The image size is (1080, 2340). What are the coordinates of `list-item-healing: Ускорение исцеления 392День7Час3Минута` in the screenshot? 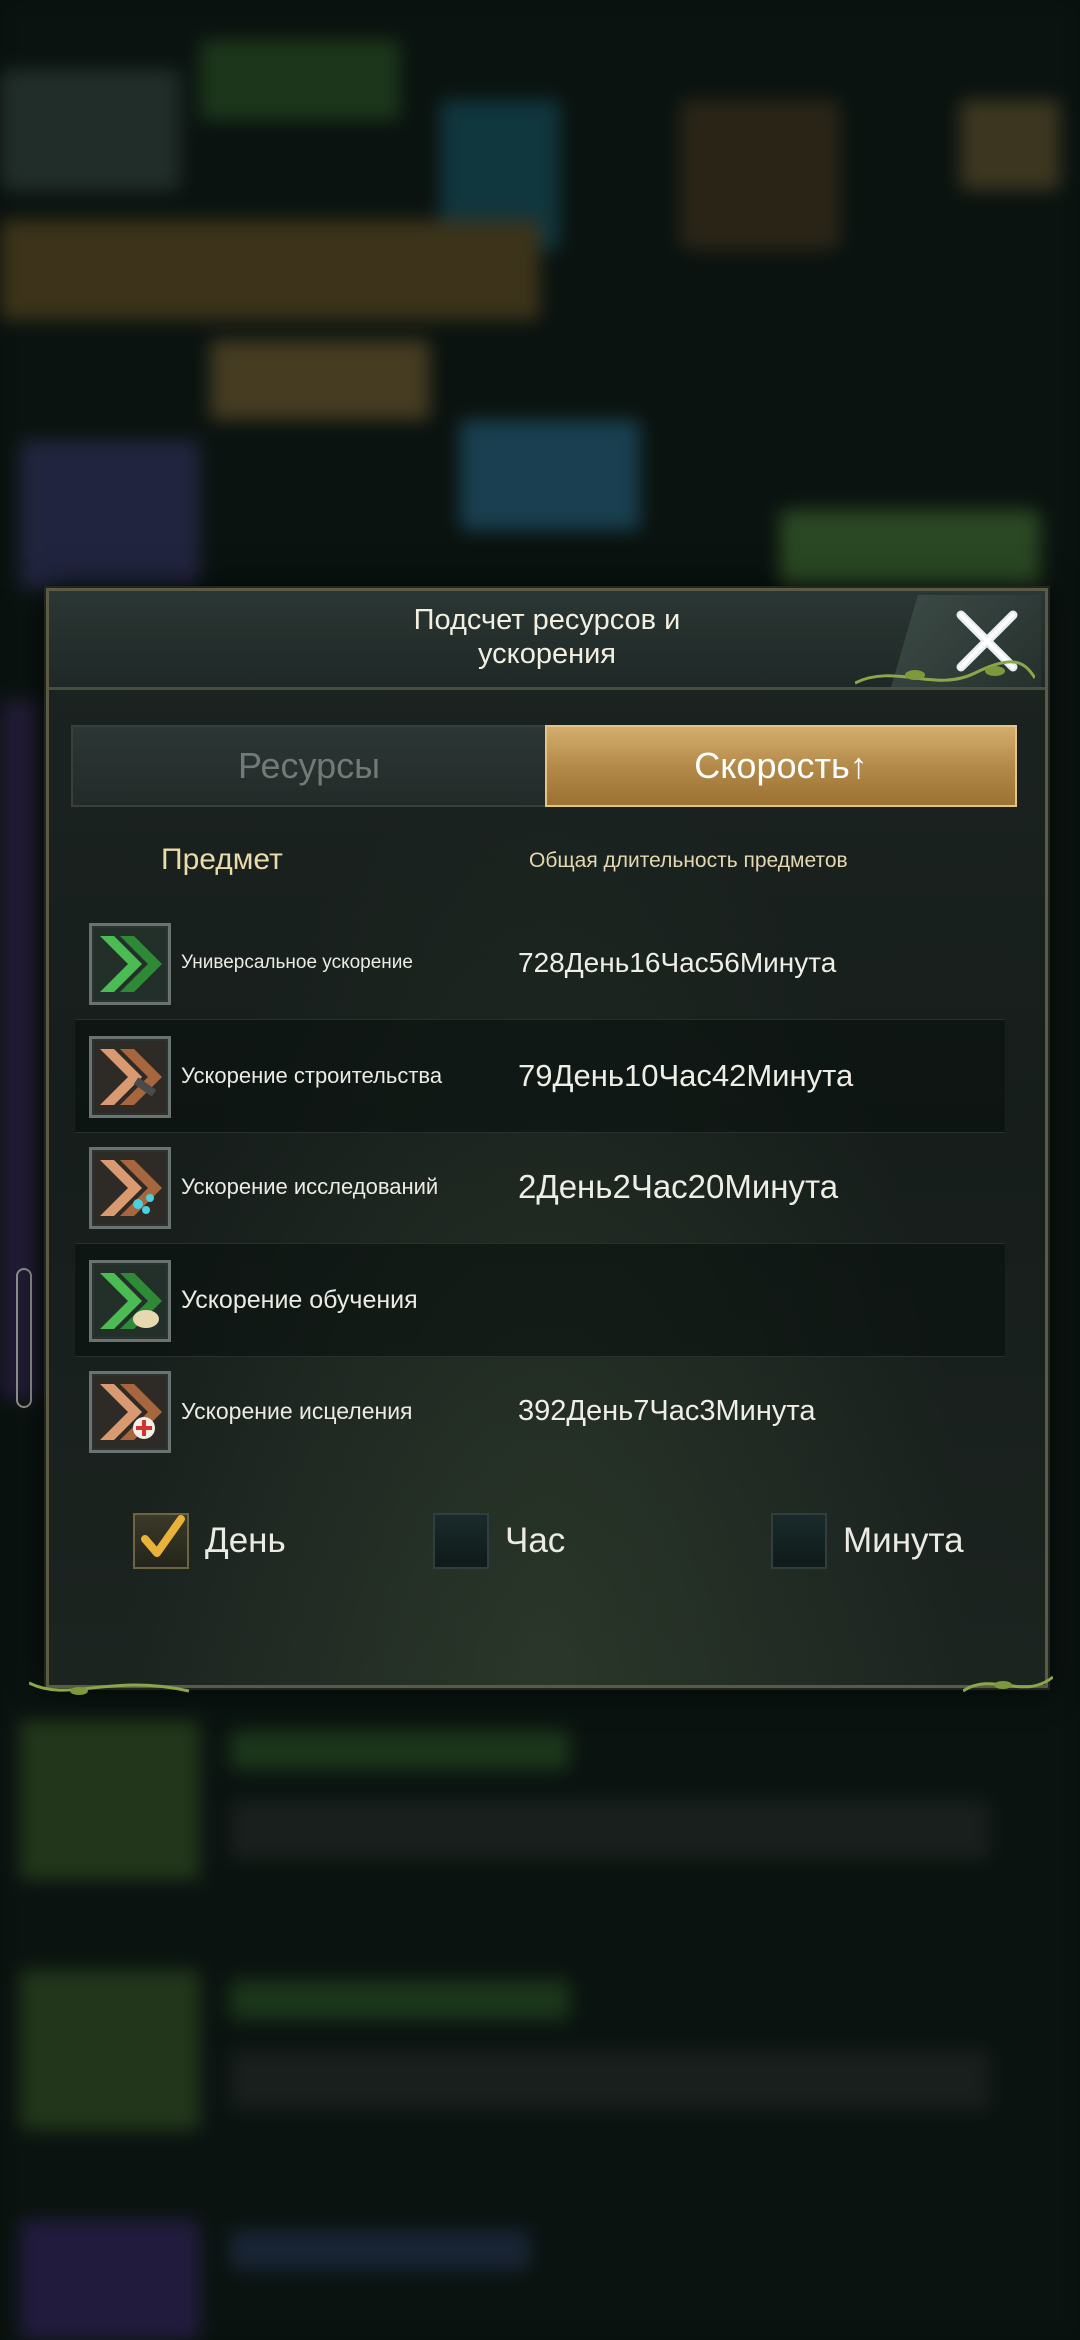 It's located at (540, 1411).